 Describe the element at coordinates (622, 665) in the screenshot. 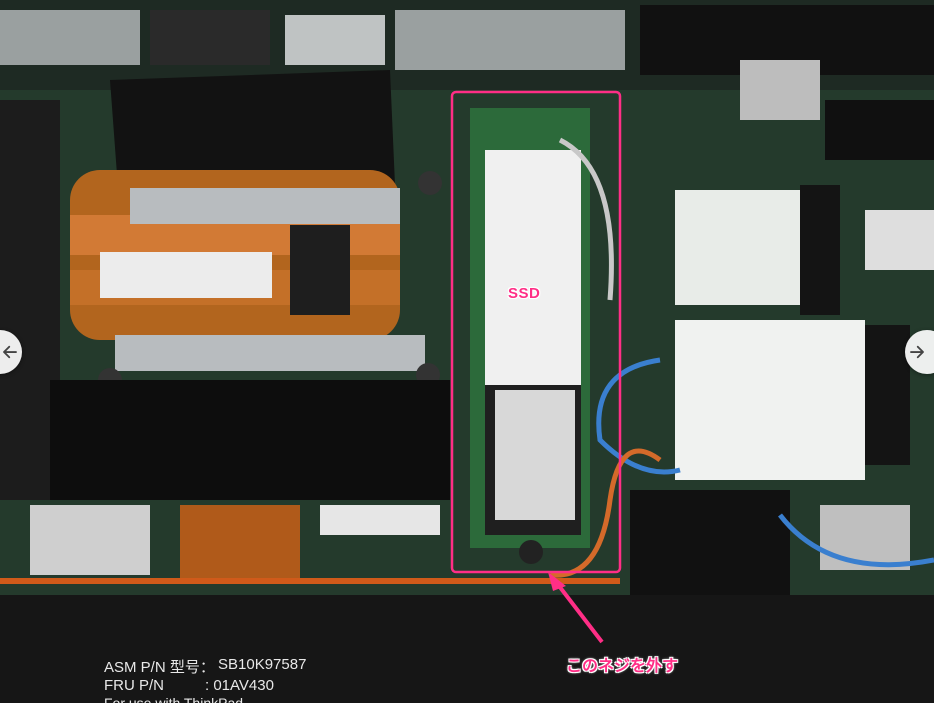

I see `remove-screw-annotation-label: このネジを外す` at that location.